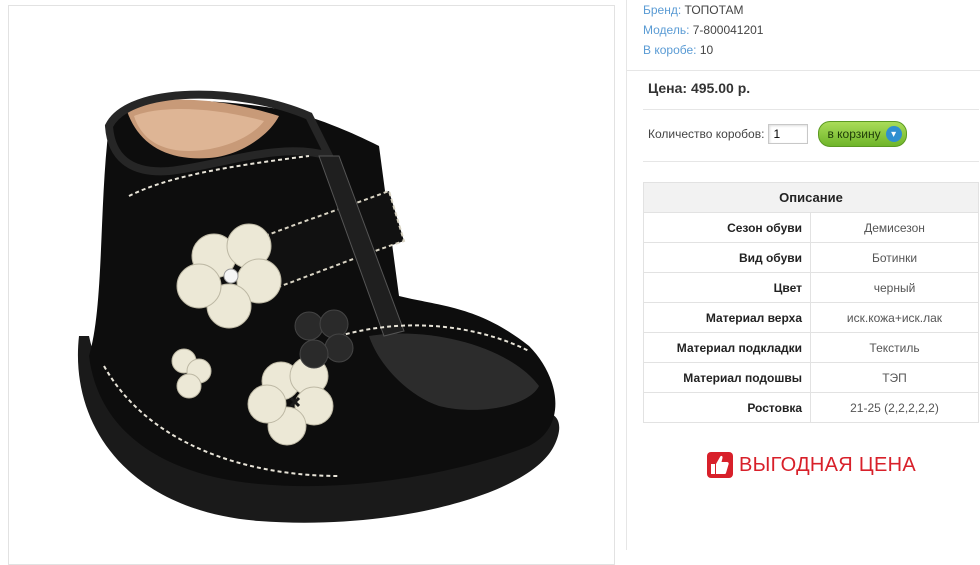 The width and height of the screenshot is (980, 565). I want to click on table-row: Сезон обуви Демисезон, so click(811, 227).